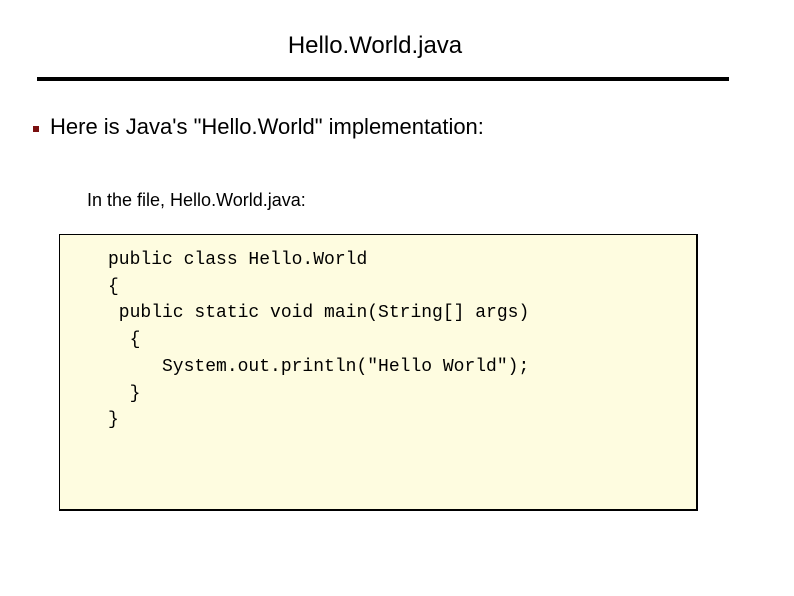  I want to click on file-caption: In the file, Hello.World.java:, so click(196, 200).